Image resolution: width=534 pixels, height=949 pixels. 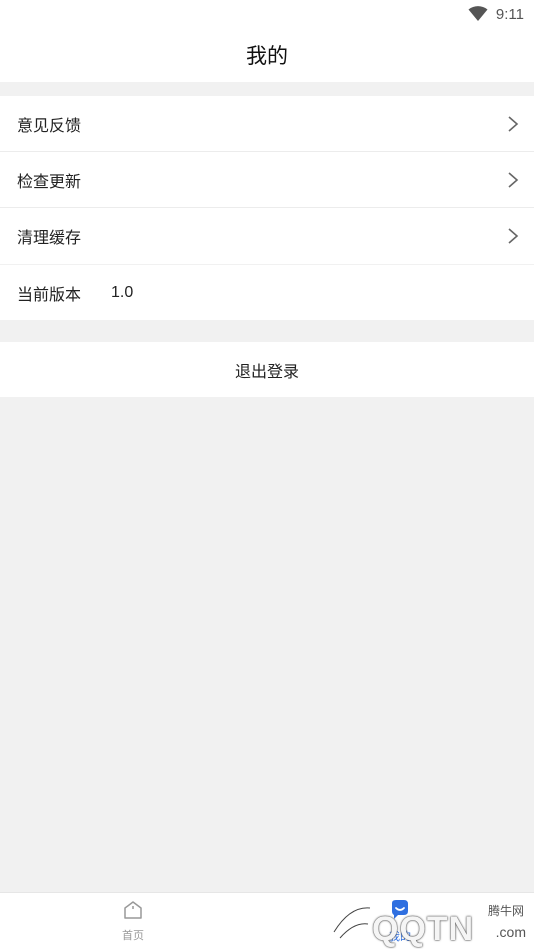 What do you see at coordinates (49, 294) in the screenshot?
I see `version-label: 当前版本` at bounding box center [49, 294].